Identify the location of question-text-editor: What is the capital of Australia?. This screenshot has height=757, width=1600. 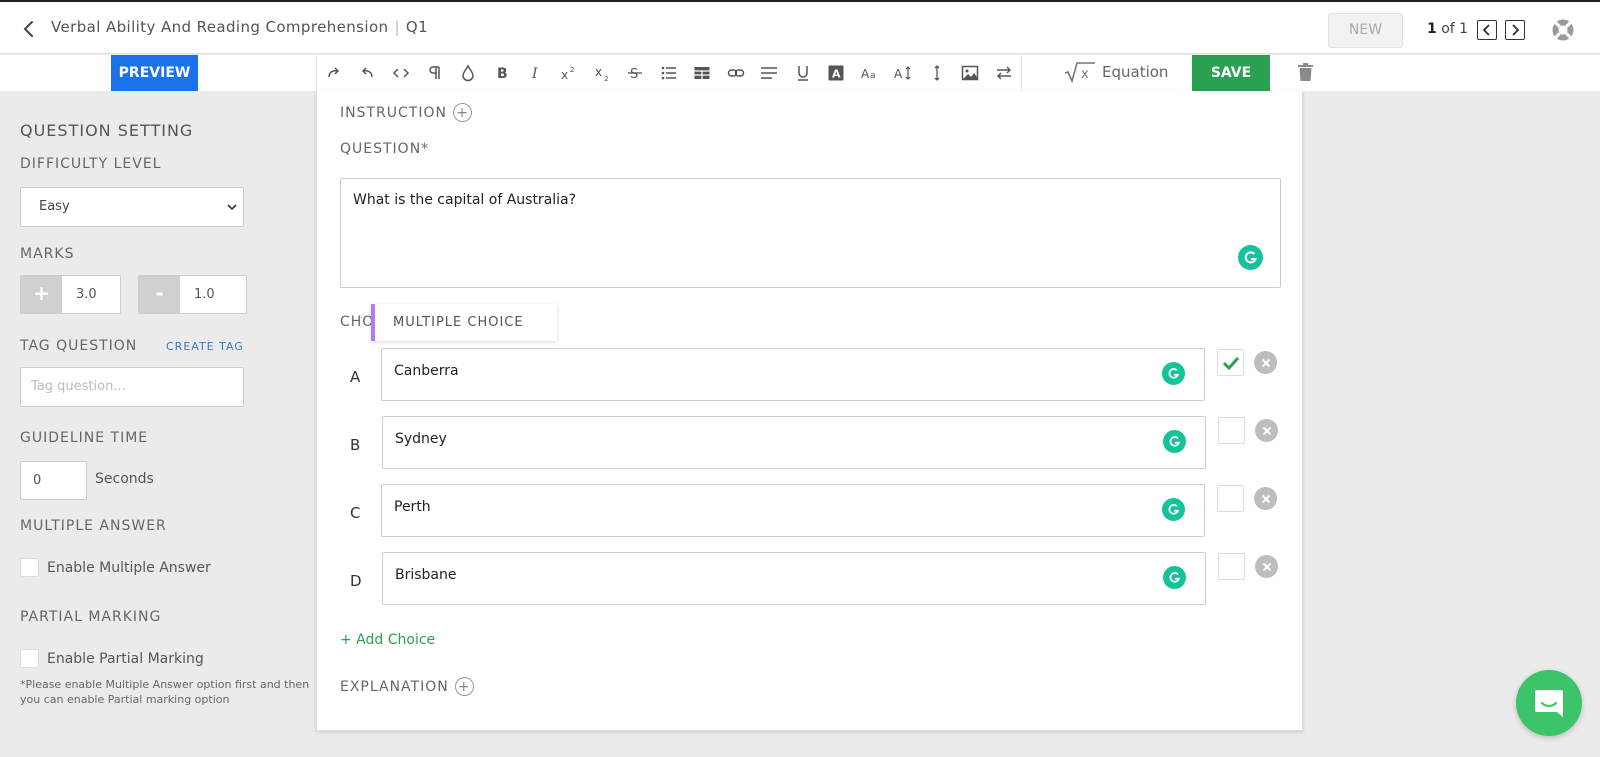
(810, 233).